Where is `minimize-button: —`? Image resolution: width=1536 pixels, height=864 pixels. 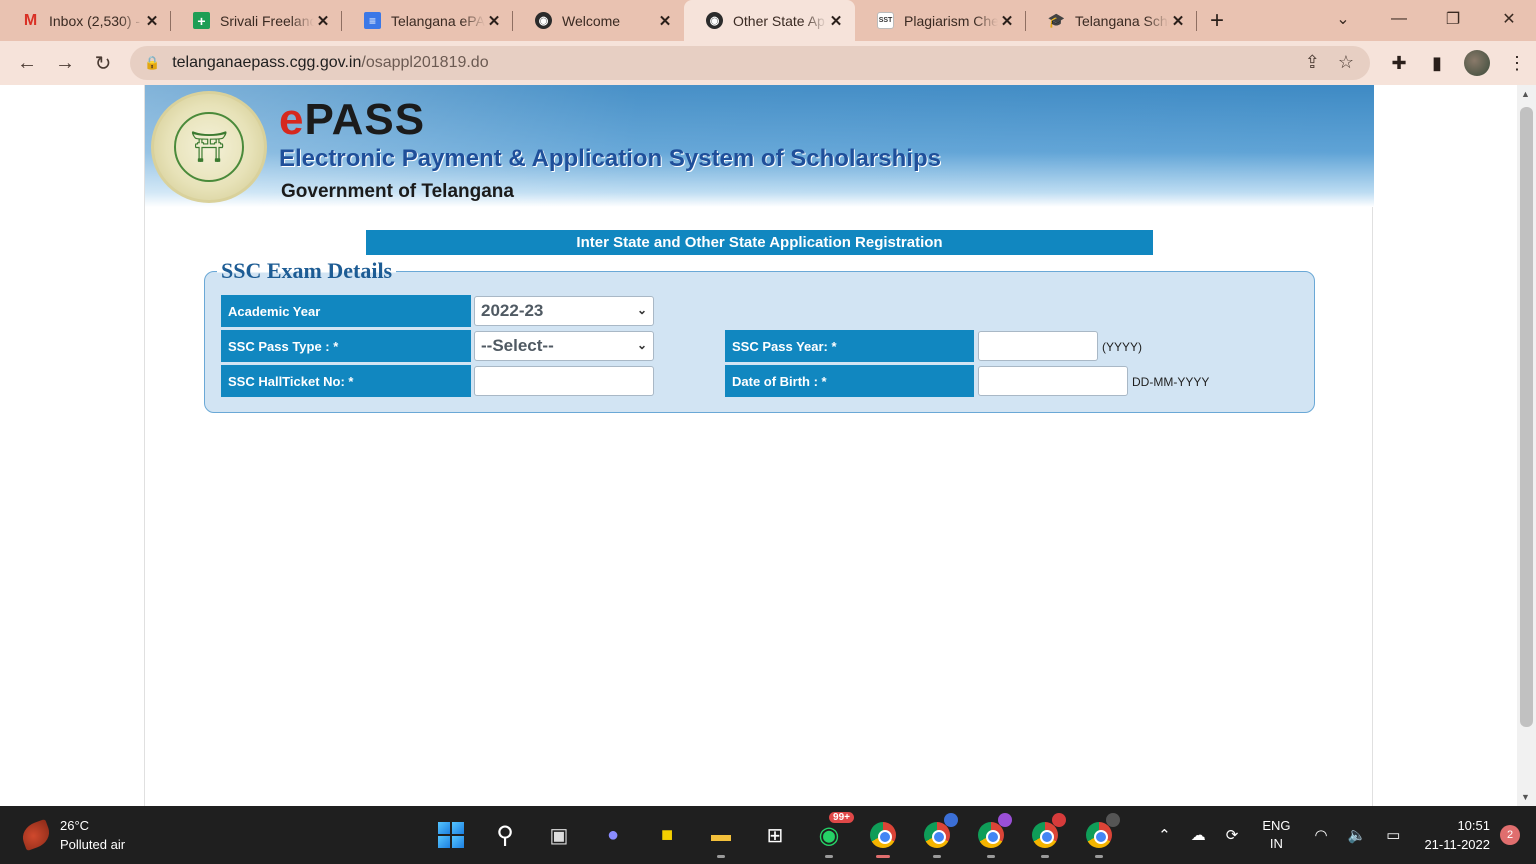 minimize-button: — is located at coordinates (1399, 19).